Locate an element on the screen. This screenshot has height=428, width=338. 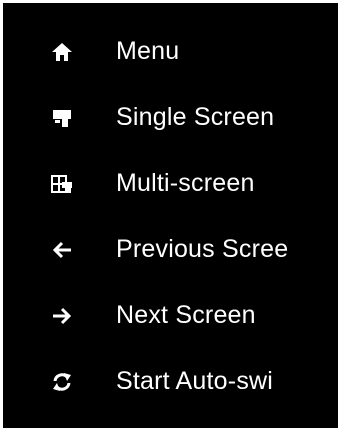
multi-screen-icon is located at coordinates (62, 184).